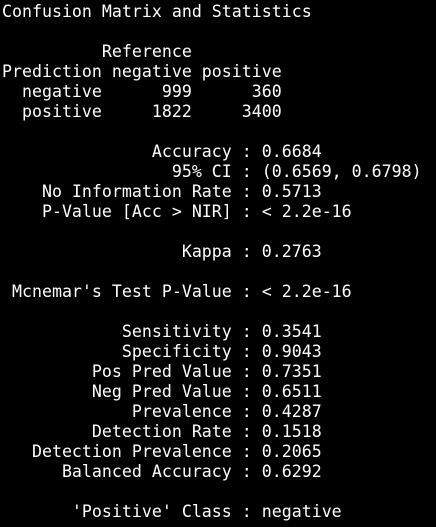 This screenshot has width=436, height=527. Describe the element at coordinates (97, 51) in the screenshot. I see `matrix-reference-header: Reference` at that location.